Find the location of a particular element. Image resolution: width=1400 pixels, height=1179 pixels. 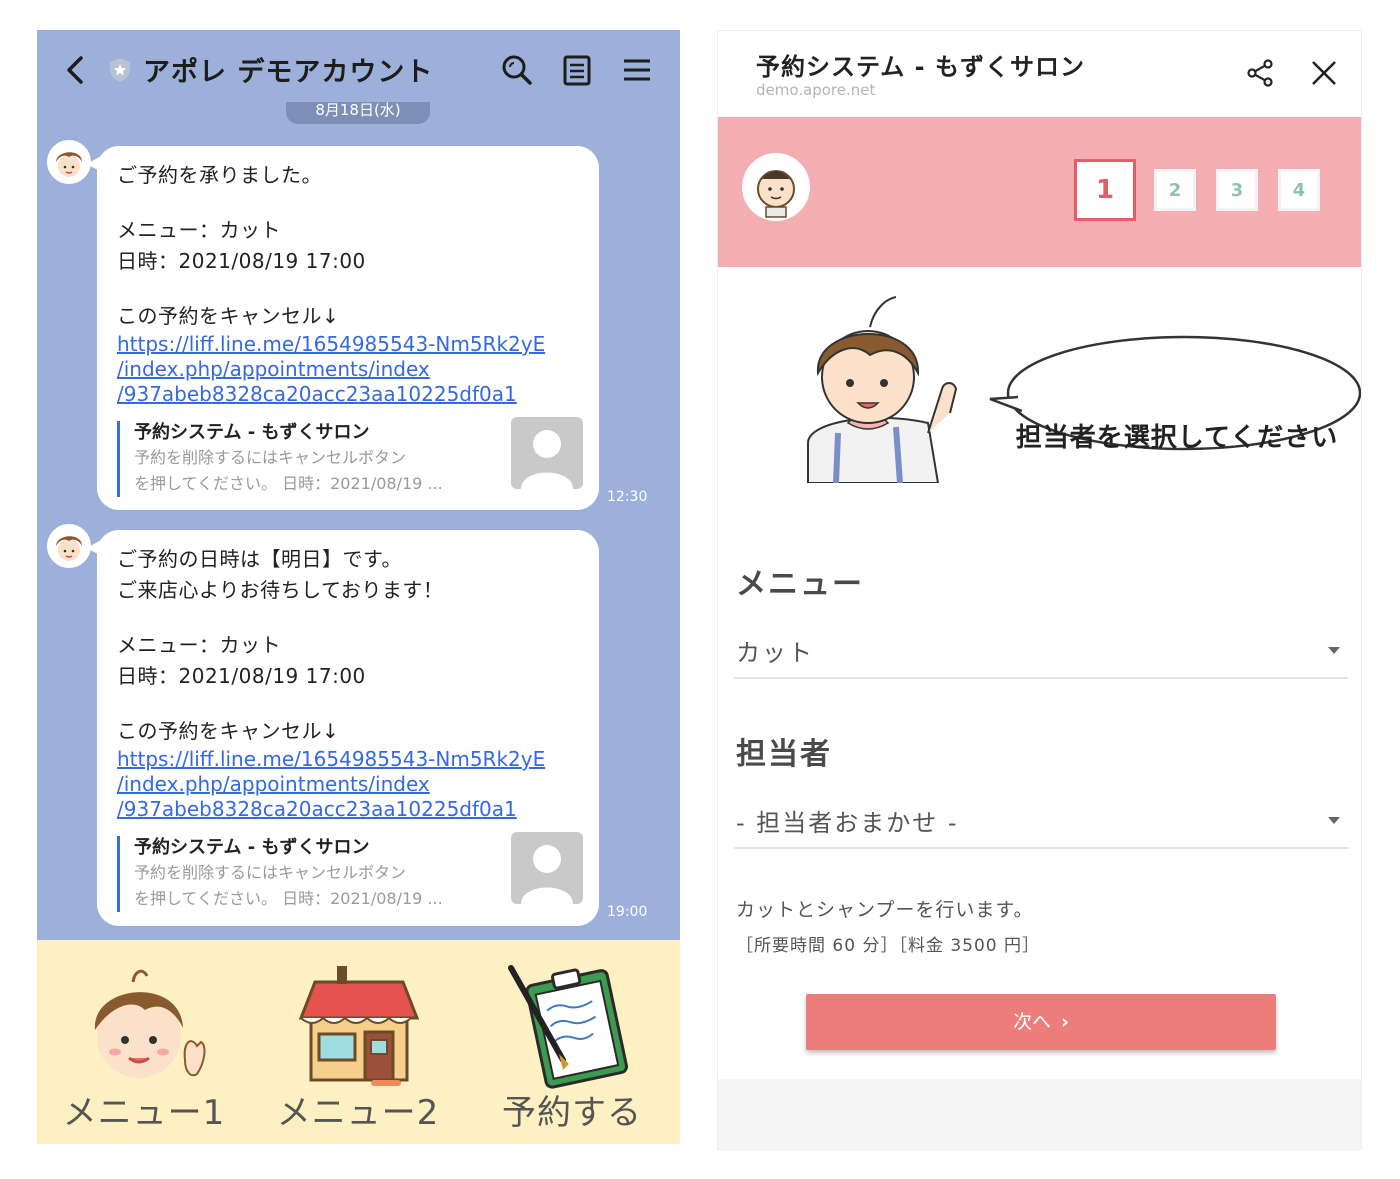

menu-select: カット is located at coordinates (1041, 652).